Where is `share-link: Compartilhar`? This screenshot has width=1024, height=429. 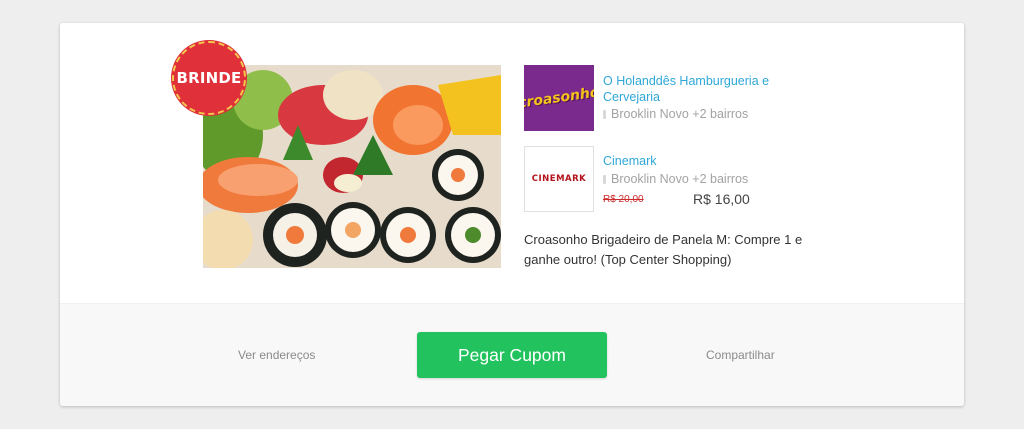
share-link: Compartilhar is located at coordinates (740, 355).